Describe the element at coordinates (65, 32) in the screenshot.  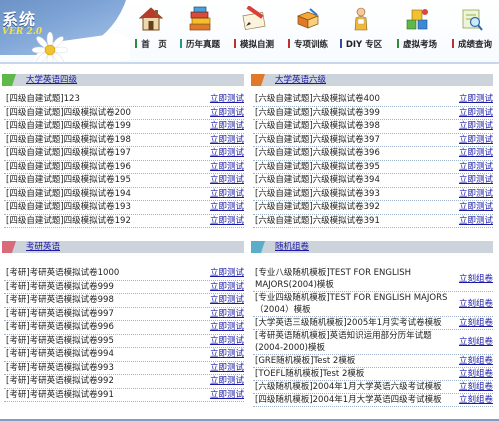
I see `logo: 系统 VER 2.0` at that location.